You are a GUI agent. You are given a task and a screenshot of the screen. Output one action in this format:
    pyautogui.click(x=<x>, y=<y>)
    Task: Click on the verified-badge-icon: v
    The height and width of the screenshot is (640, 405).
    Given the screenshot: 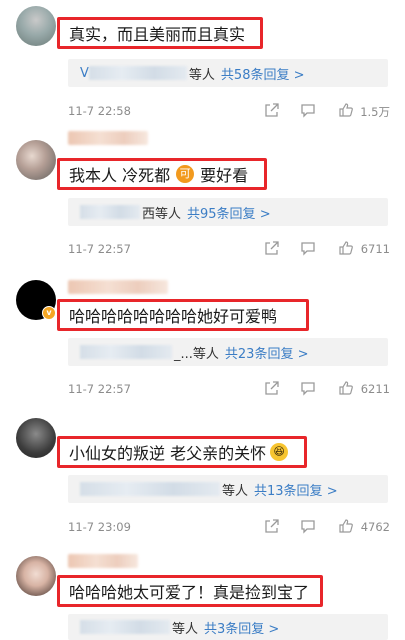 What is the action you would take?
    pyautogui.click(x=49, y=313)
    